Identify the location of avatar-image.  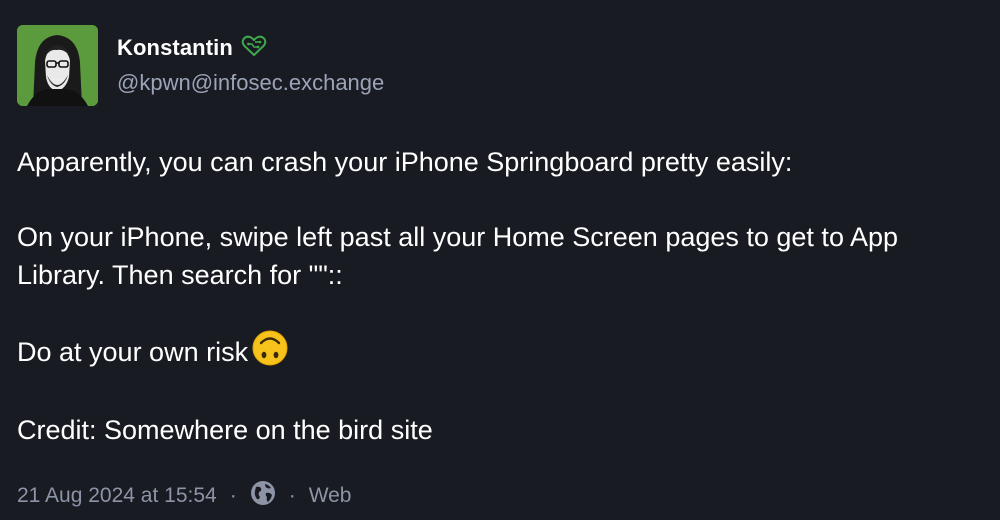
(57, 65).